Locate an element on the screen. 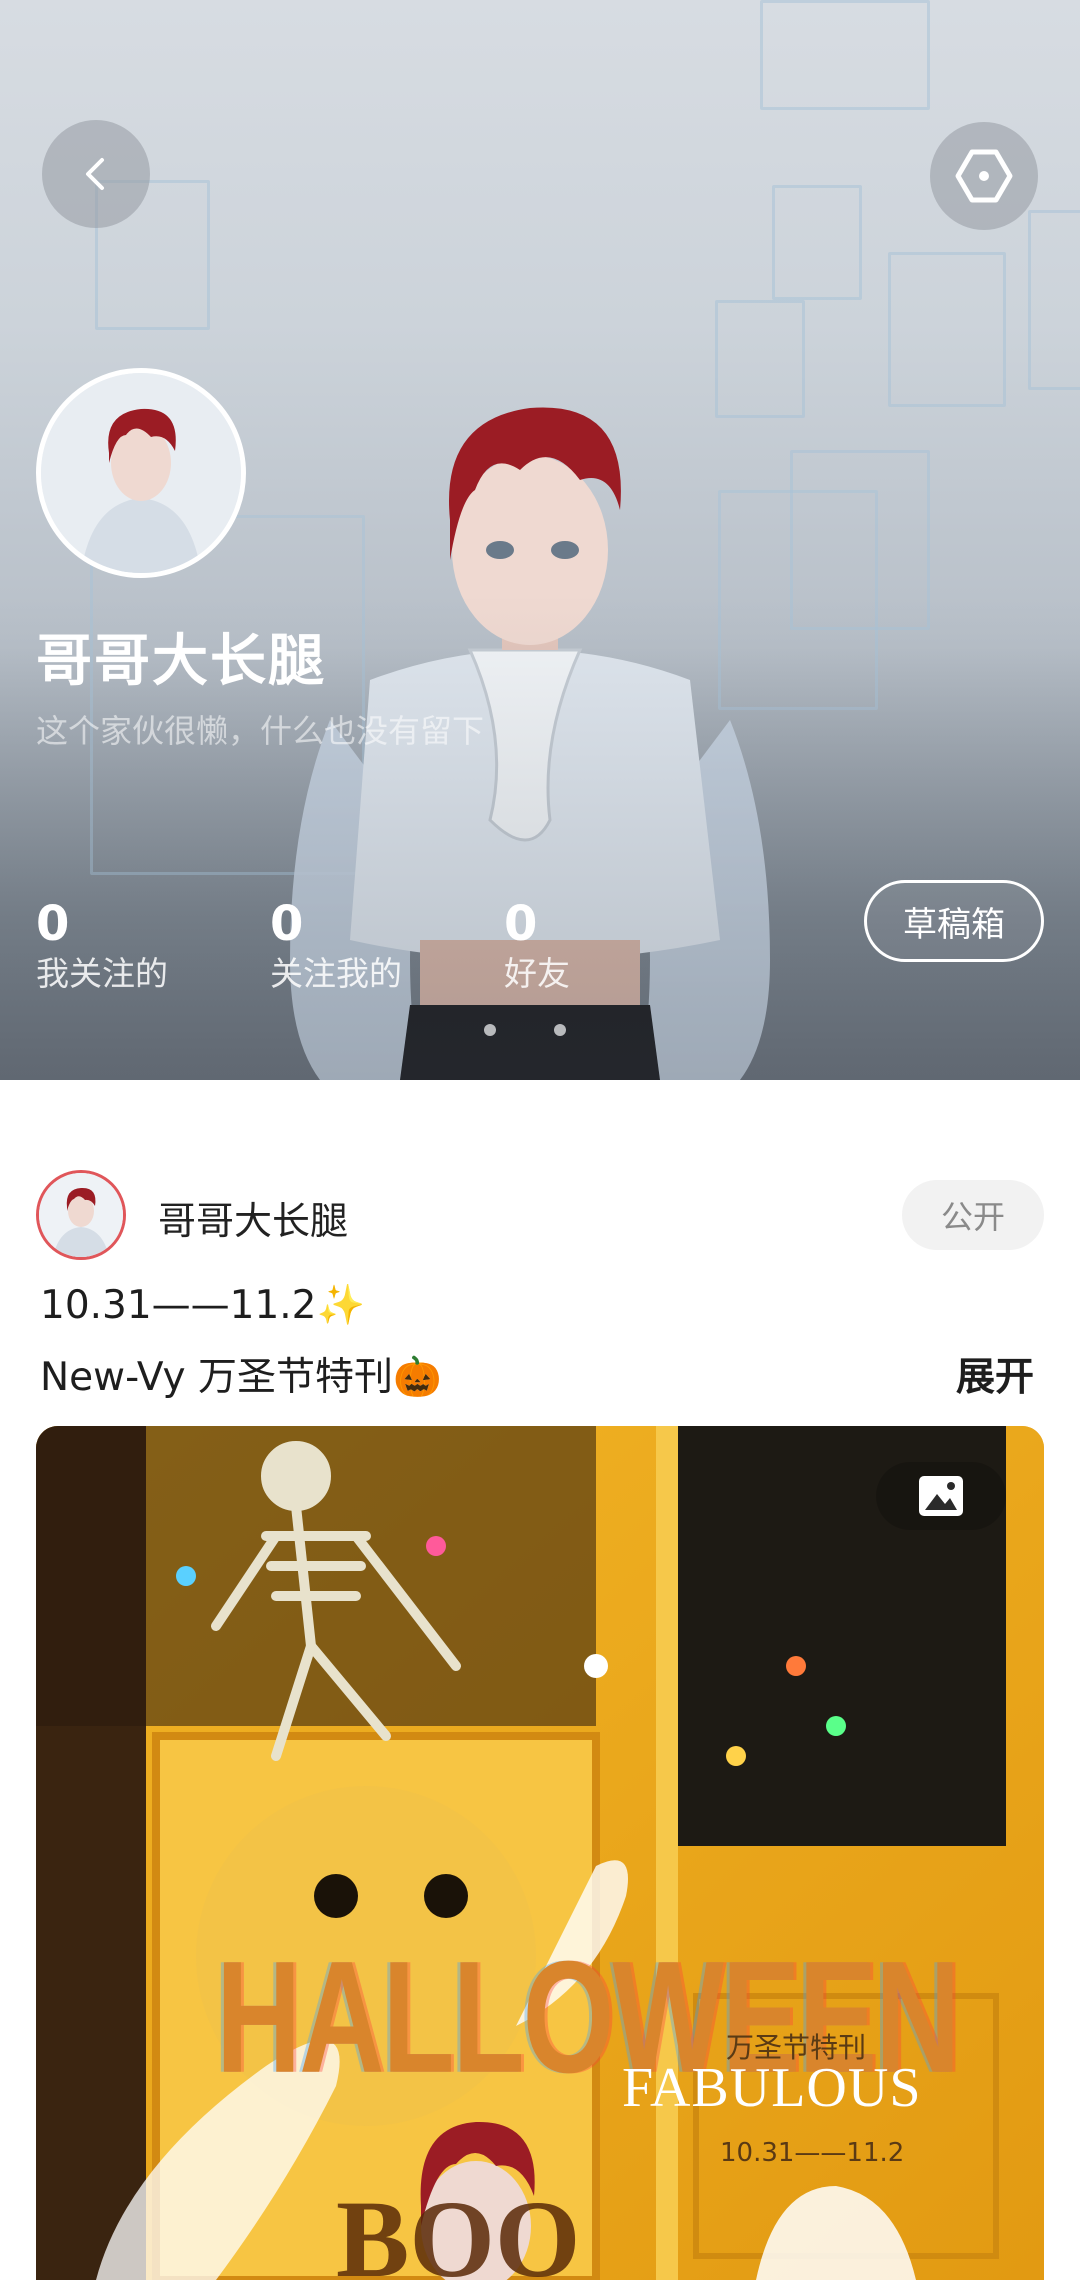 The image size is (1080, 2280). stat-following: 0 我关注的 is located at coordinates (102, 946).